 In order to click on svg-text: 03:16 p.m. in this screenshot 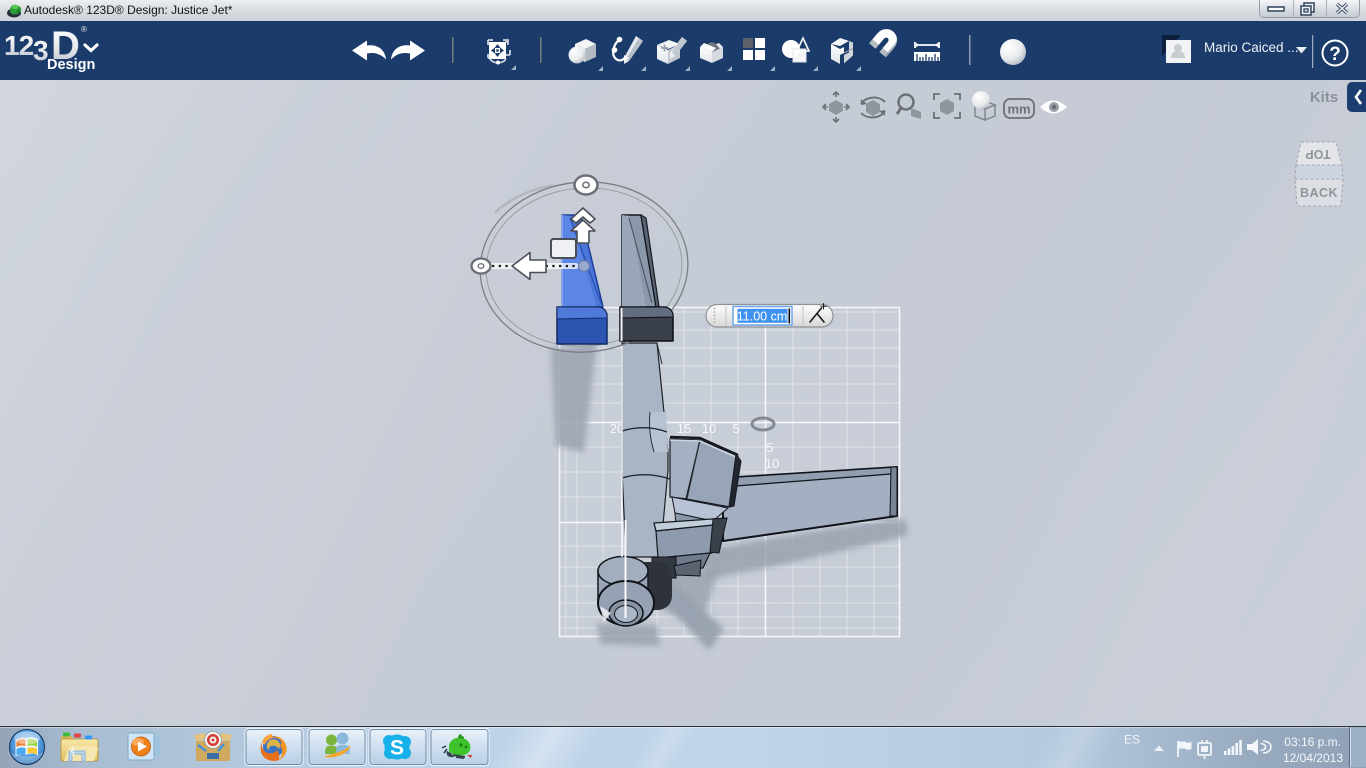, I will do `click(1312, 742)`.